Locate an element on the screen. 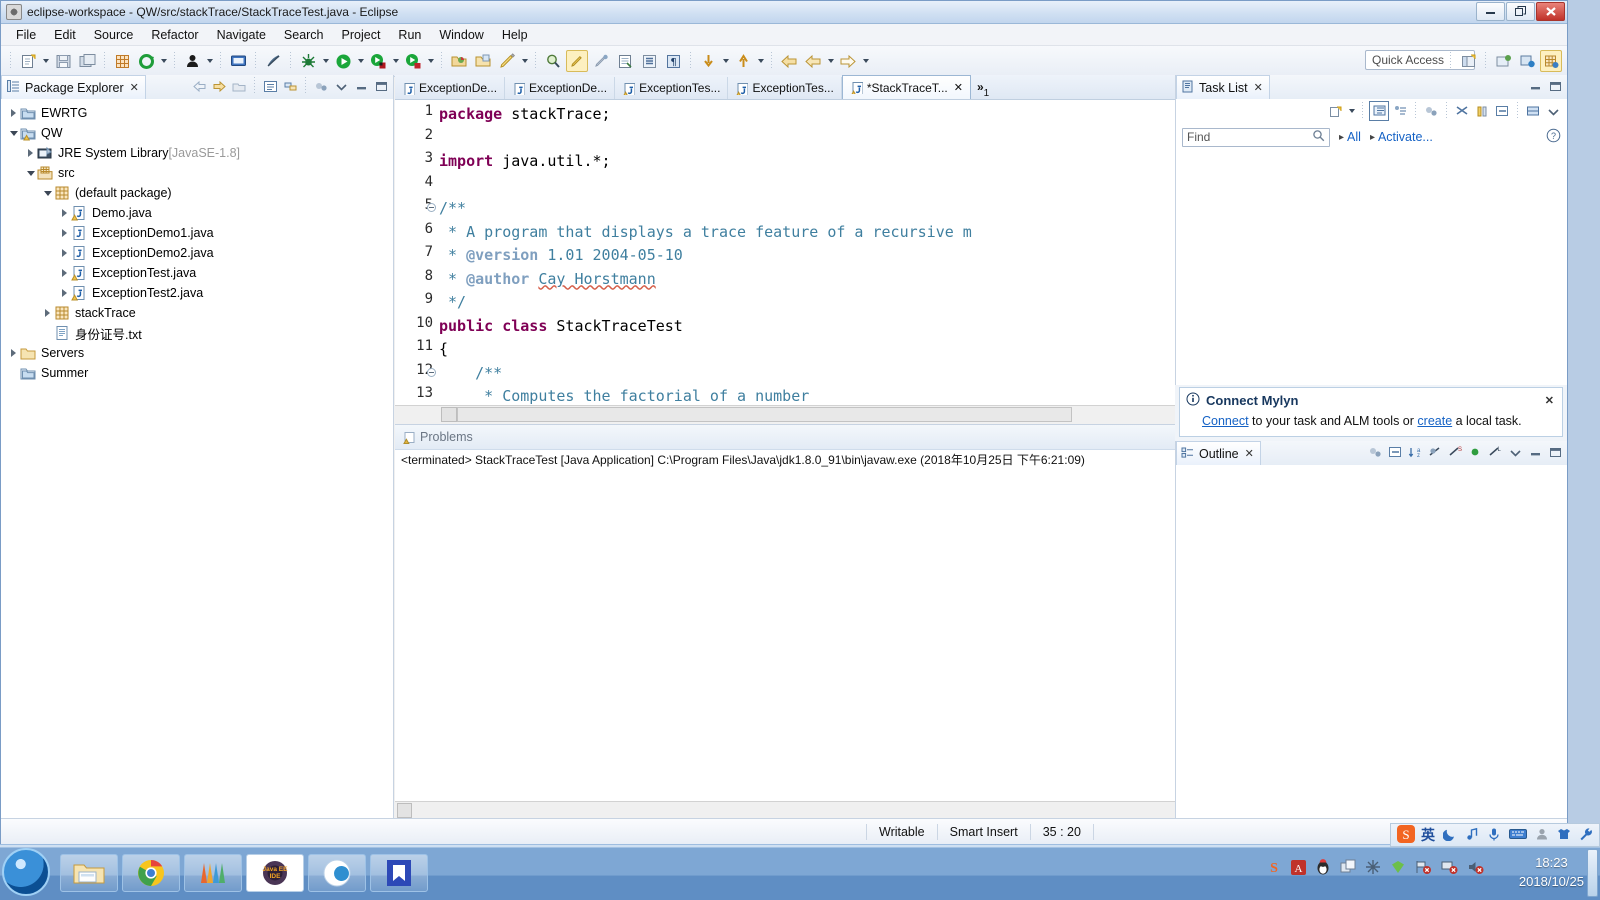  connect-link: Connect is located at coordinates (1225, 421).